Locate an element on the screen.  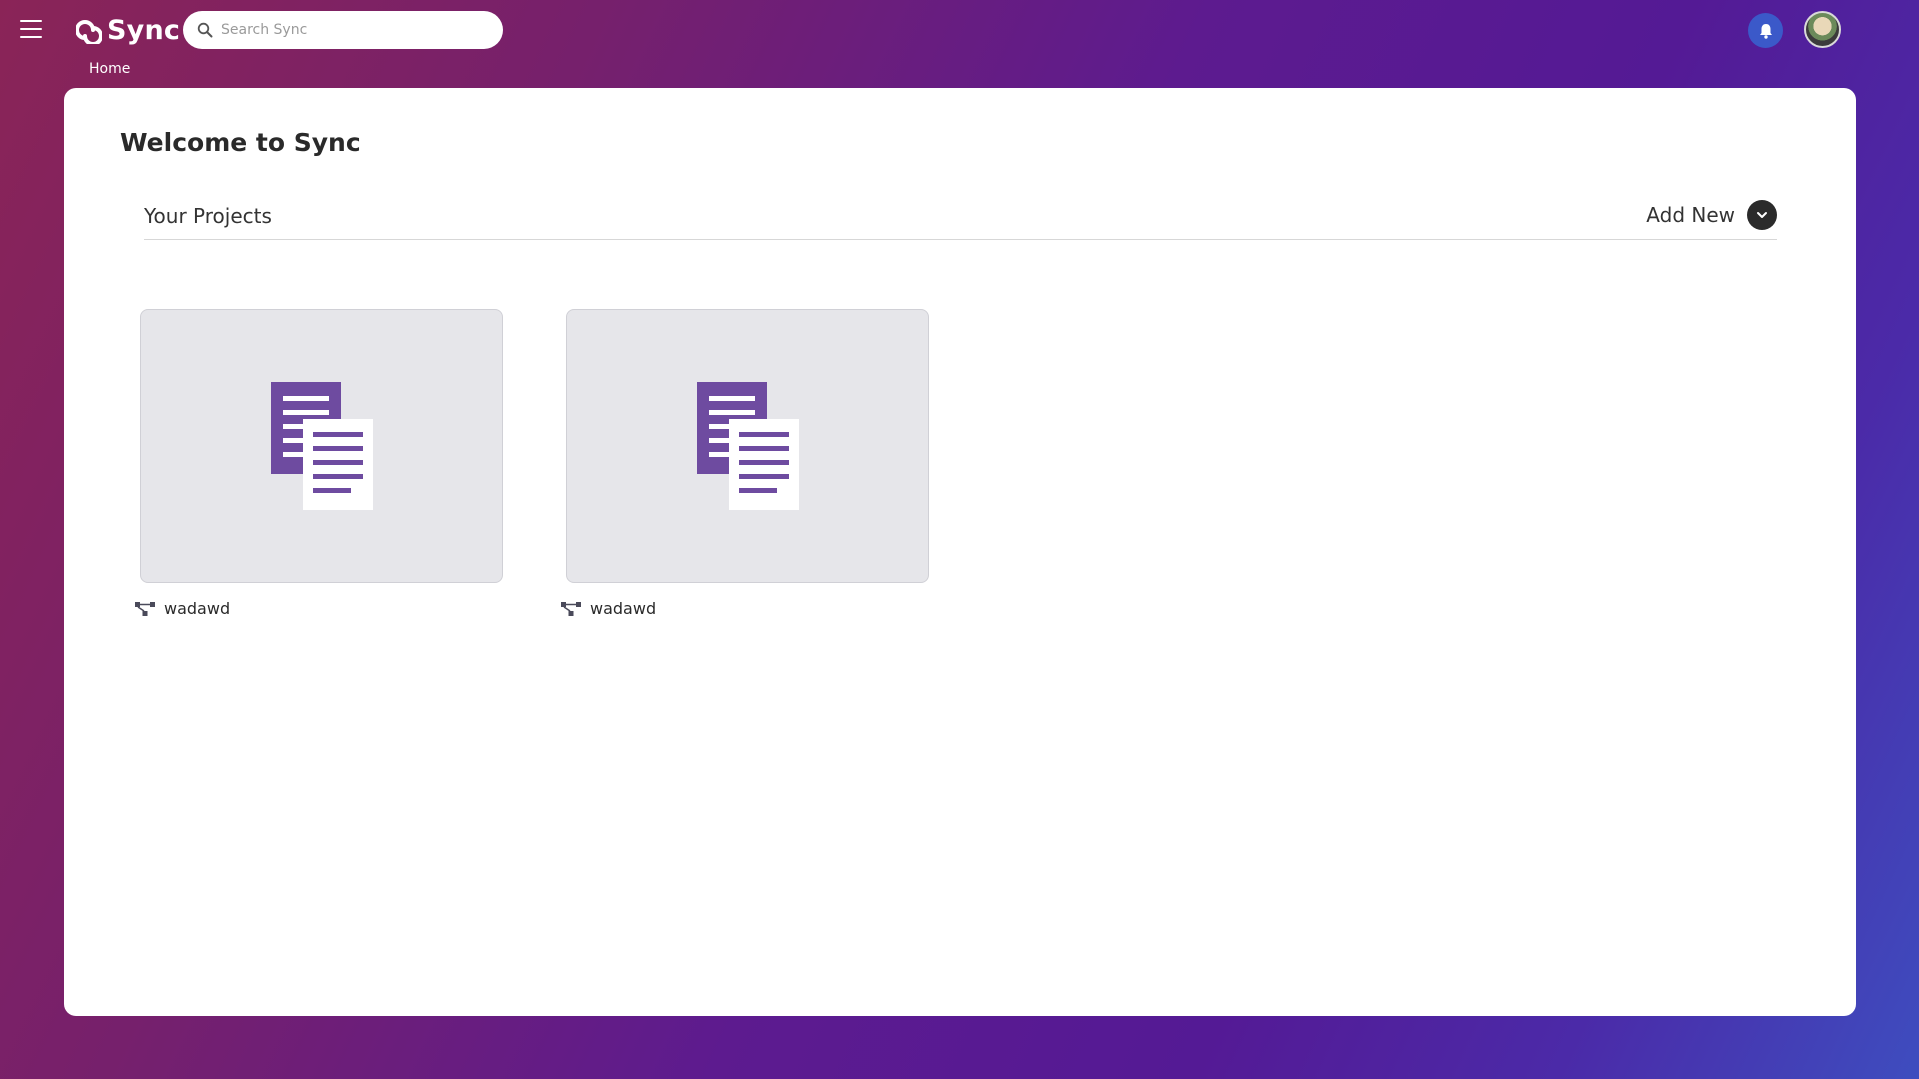
sync-logo-icon is located at coordinates (89, 32).